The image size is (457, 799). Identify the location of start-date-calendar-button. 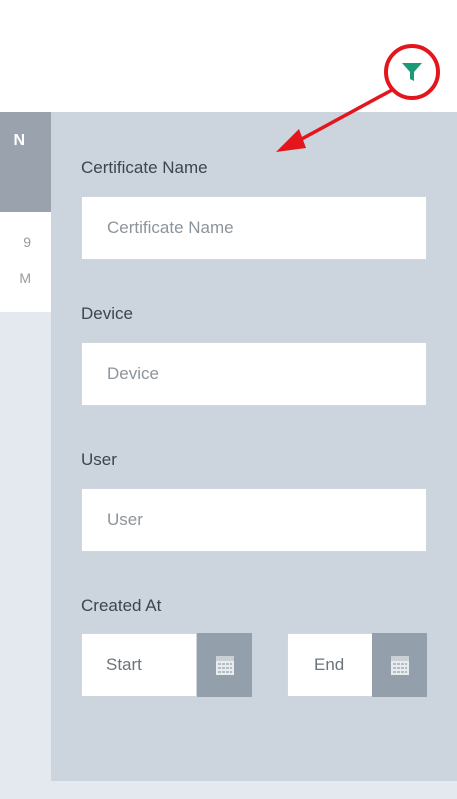
(224, 665).